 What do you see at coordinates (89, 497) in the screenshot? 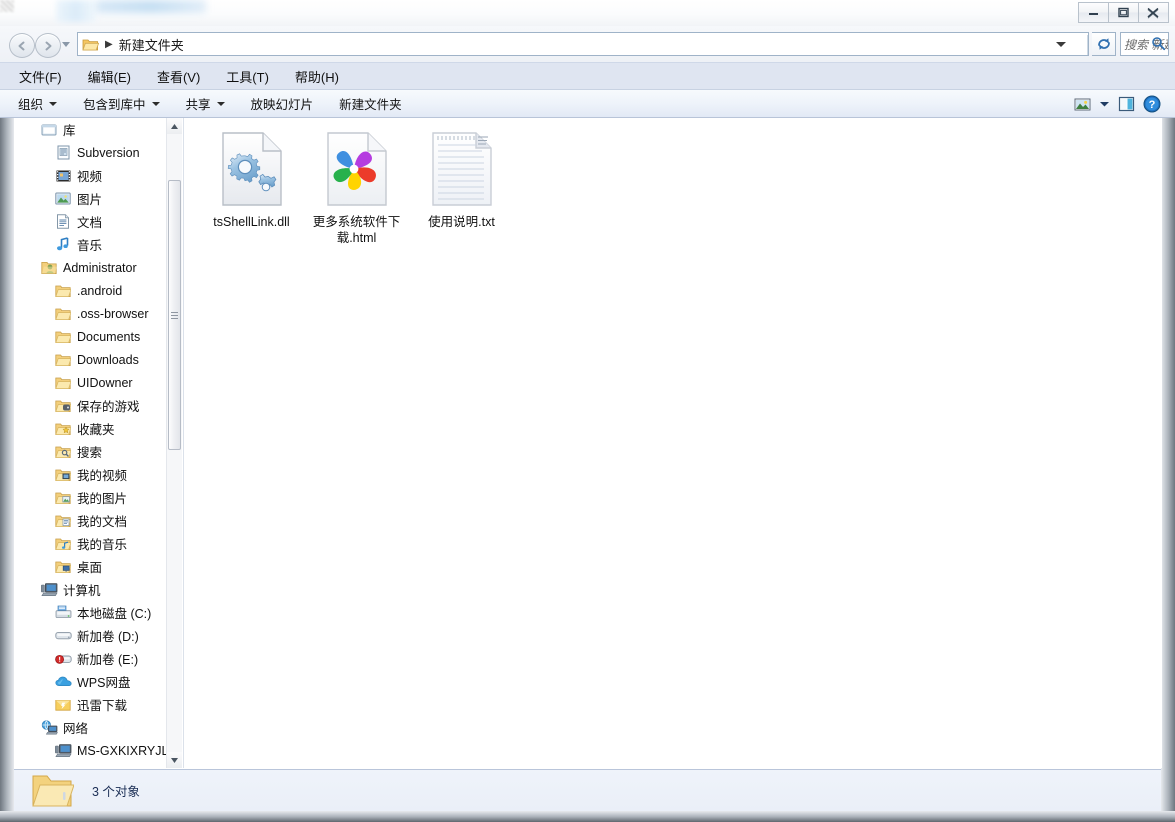
I see `sidebar-item-16: 我的图片` at bounding box center [89, 497].